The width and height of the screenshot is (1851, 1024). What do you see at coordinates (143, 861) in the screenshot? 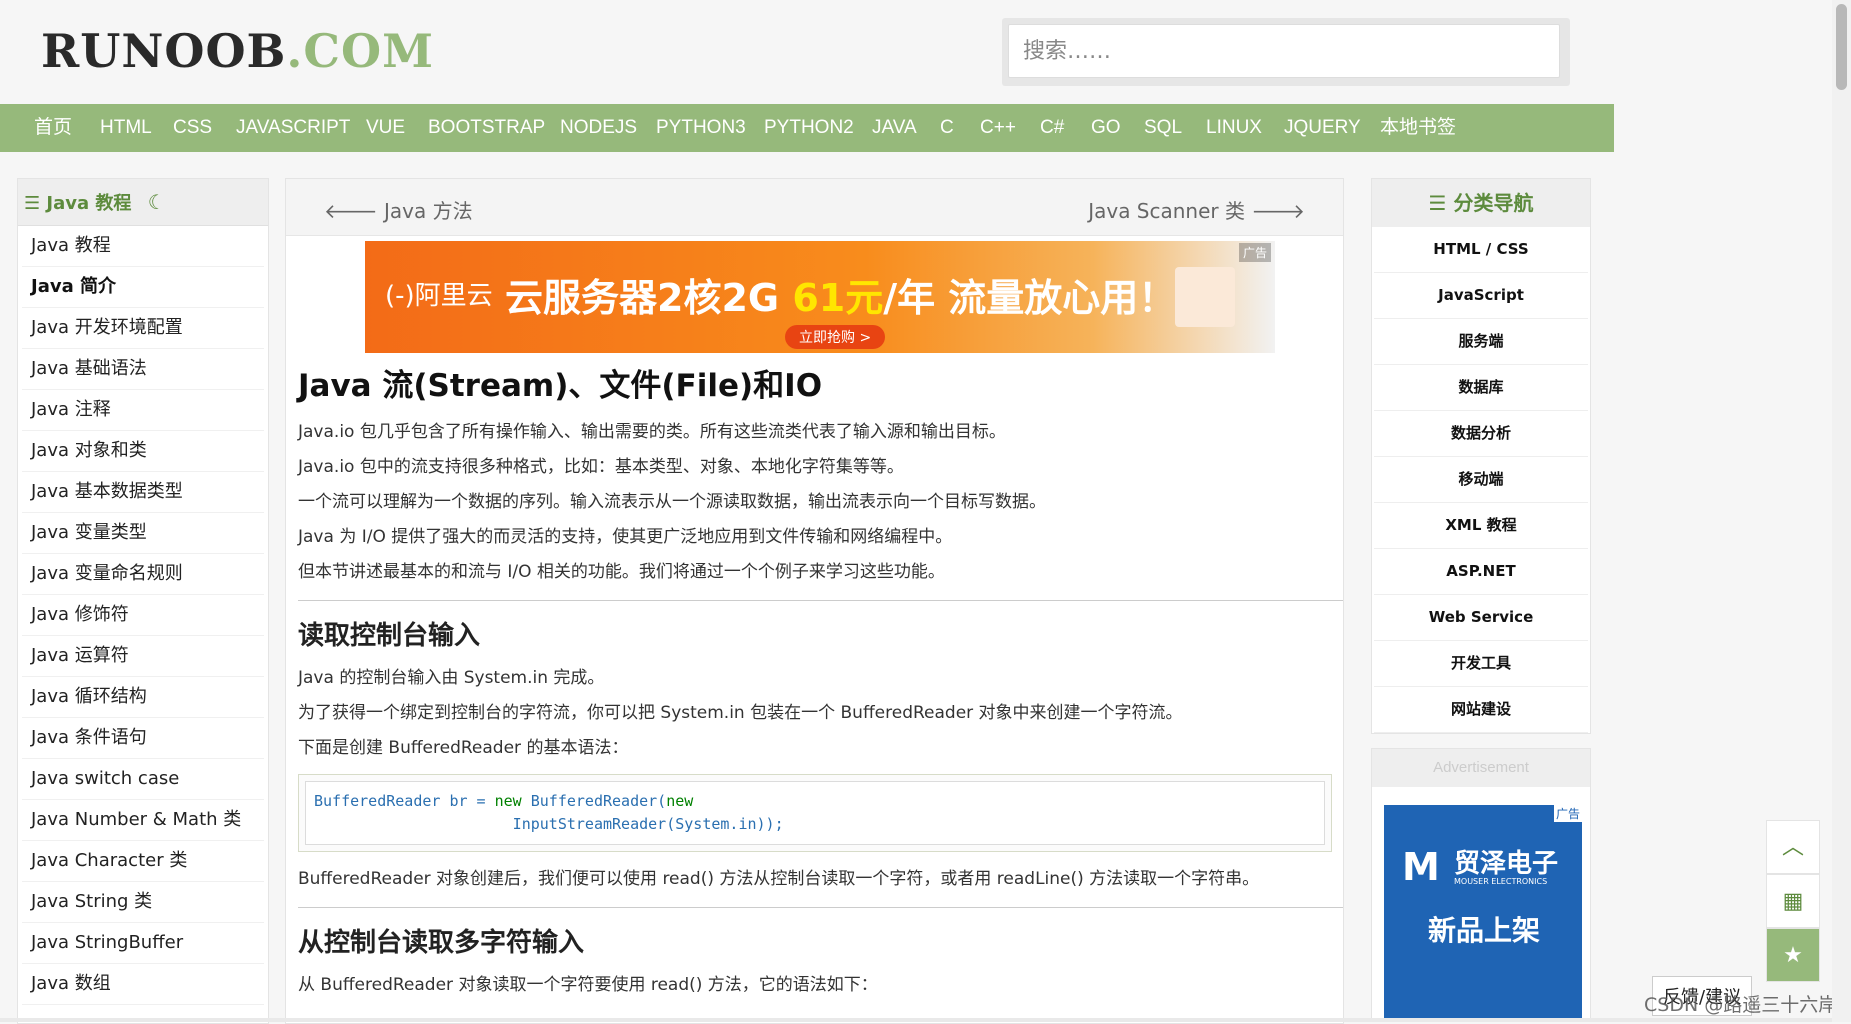
I see `sidebar-item: Java Character 类` at bounding box center [143, 861].